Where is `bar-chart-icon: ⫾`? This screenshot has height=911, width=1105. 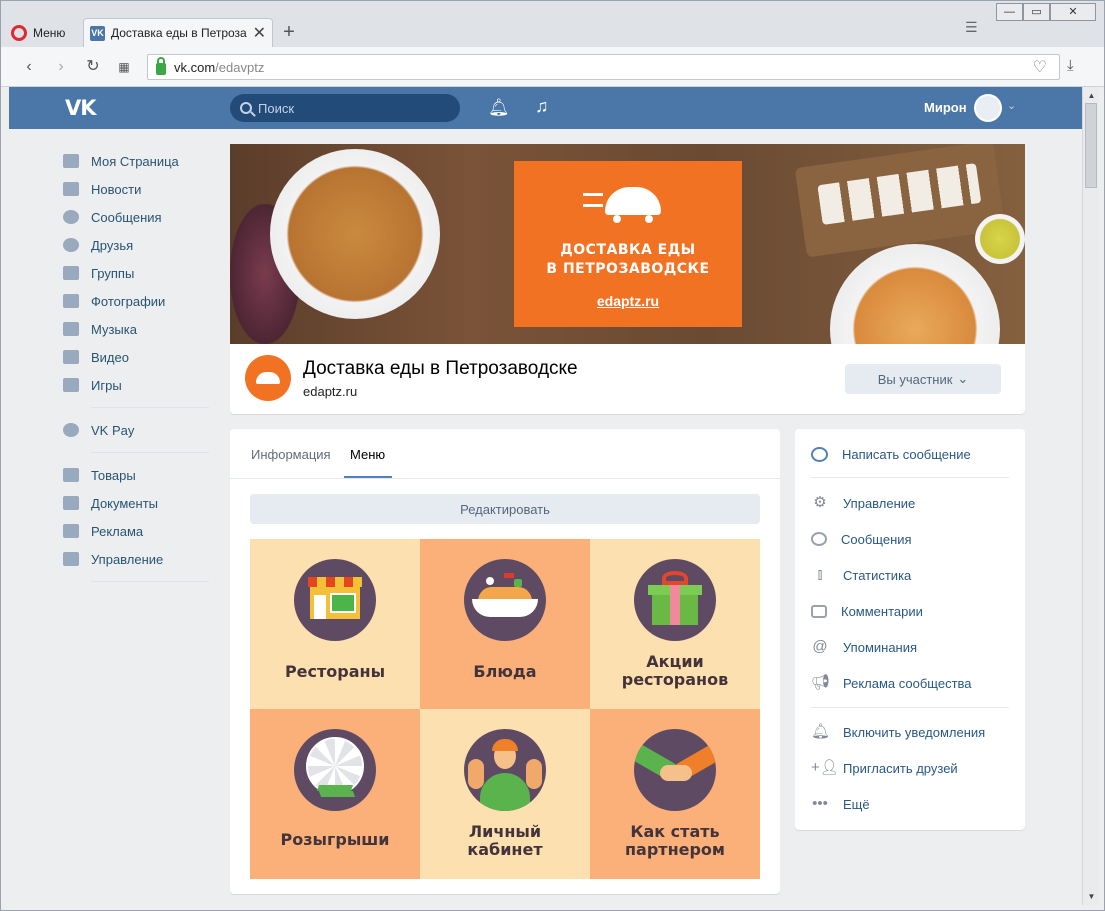
bar-chart-icon: ⫾ is located at coordinates (820, 574).